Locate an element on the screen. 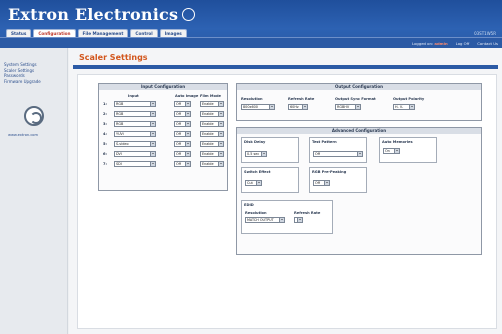 The height and width of the screenshot is (334, 502). output-polarity-label: Output Polarity is located at coordinates (409, 99).